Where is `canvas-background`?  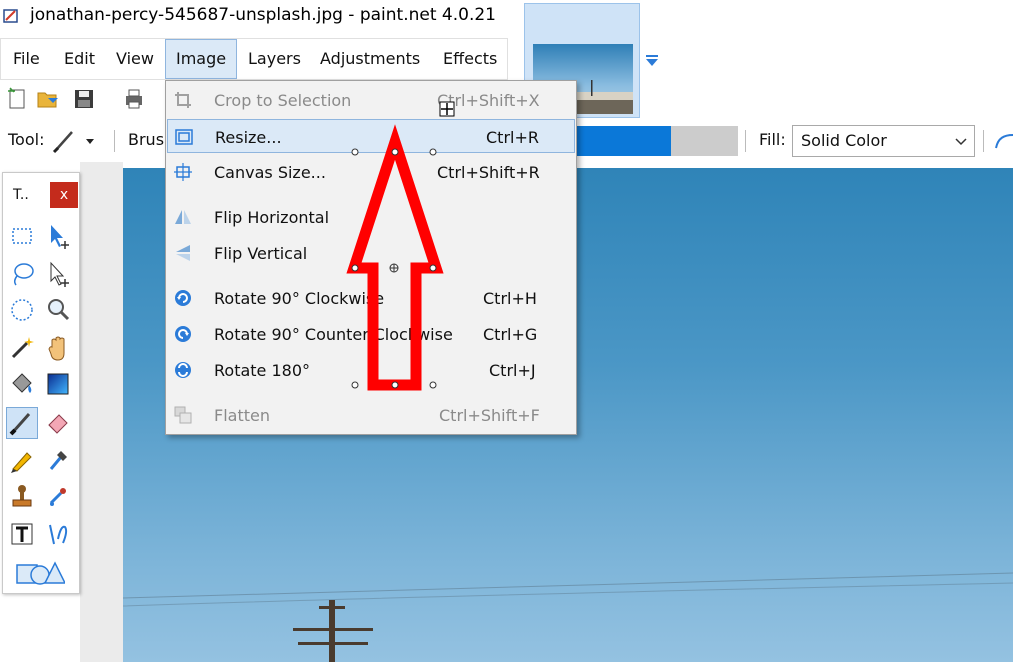 canvas-background is located at coordinates (101, 412).